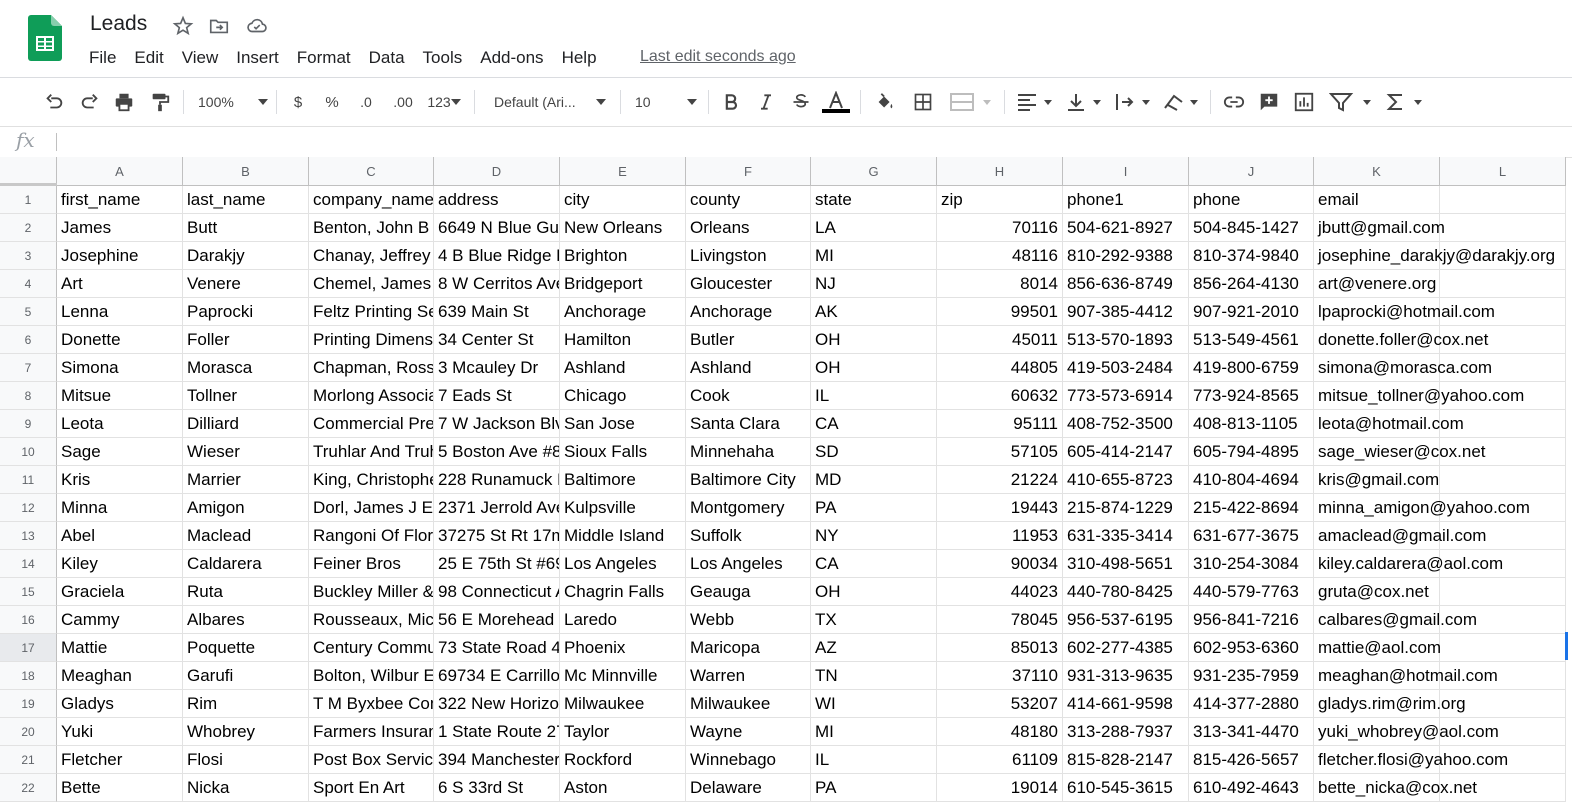 The image size is (1572, 802). Describe the element at coordinates (1126, 676) in the screenshot. I see `cell-i18: 931-313-9635` at that location.